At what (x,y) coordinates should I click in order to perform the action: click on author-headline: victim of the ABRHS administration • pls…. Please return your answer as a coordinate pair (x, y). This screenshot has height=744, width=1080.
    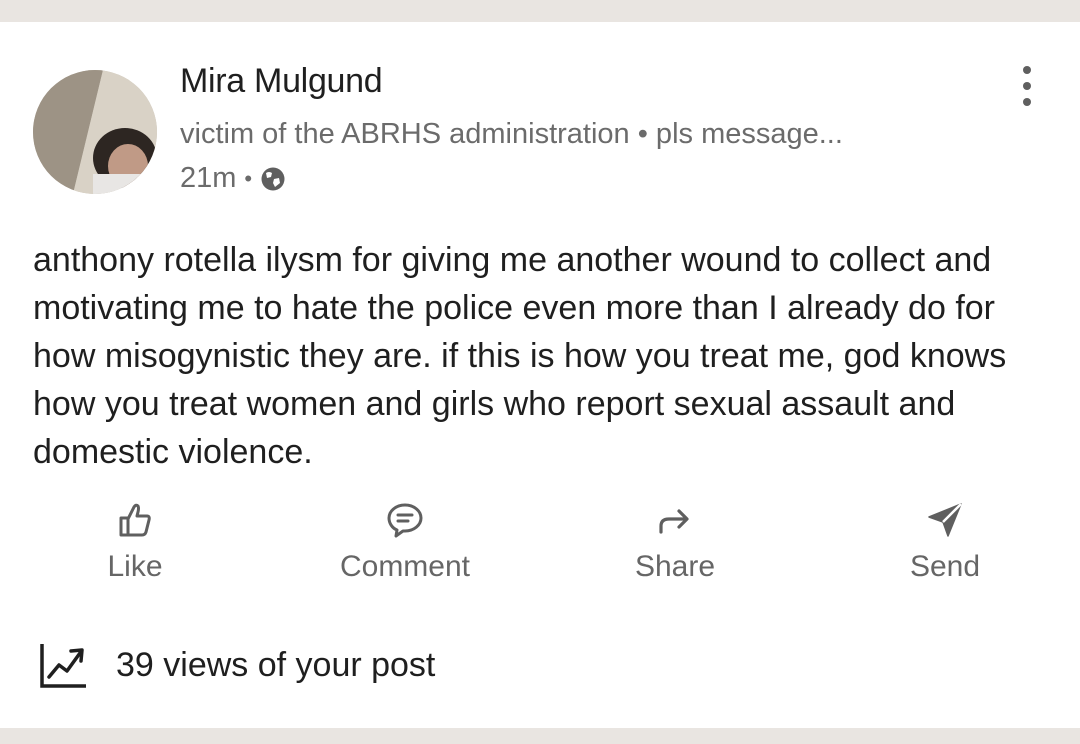
    Looking at the image, I should click on (560, 134).